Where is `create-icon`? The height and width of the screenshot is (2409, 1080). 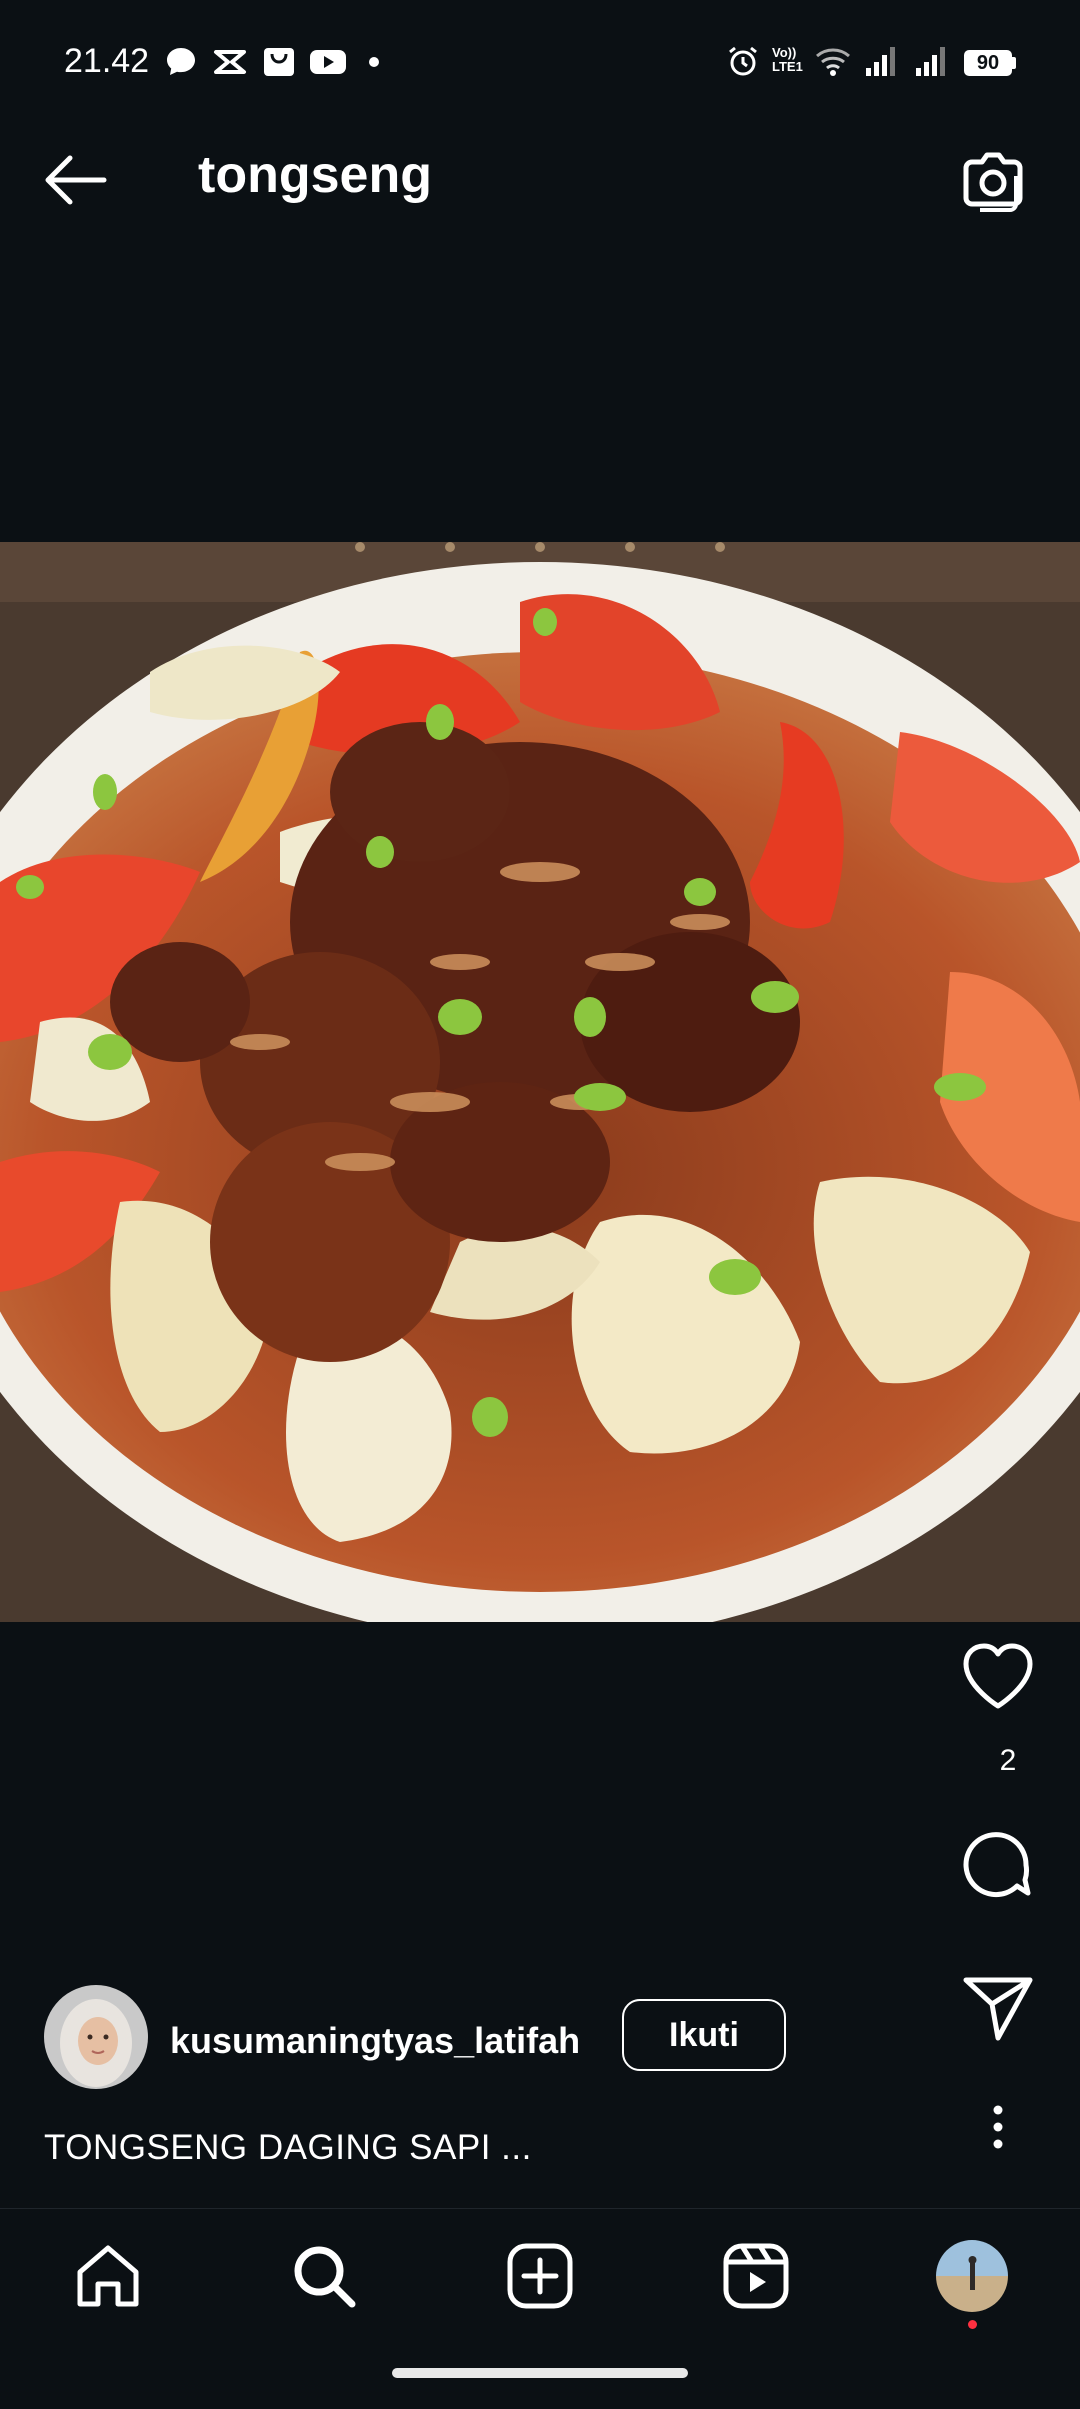 create-icon is located at coordinates (540, 2276).